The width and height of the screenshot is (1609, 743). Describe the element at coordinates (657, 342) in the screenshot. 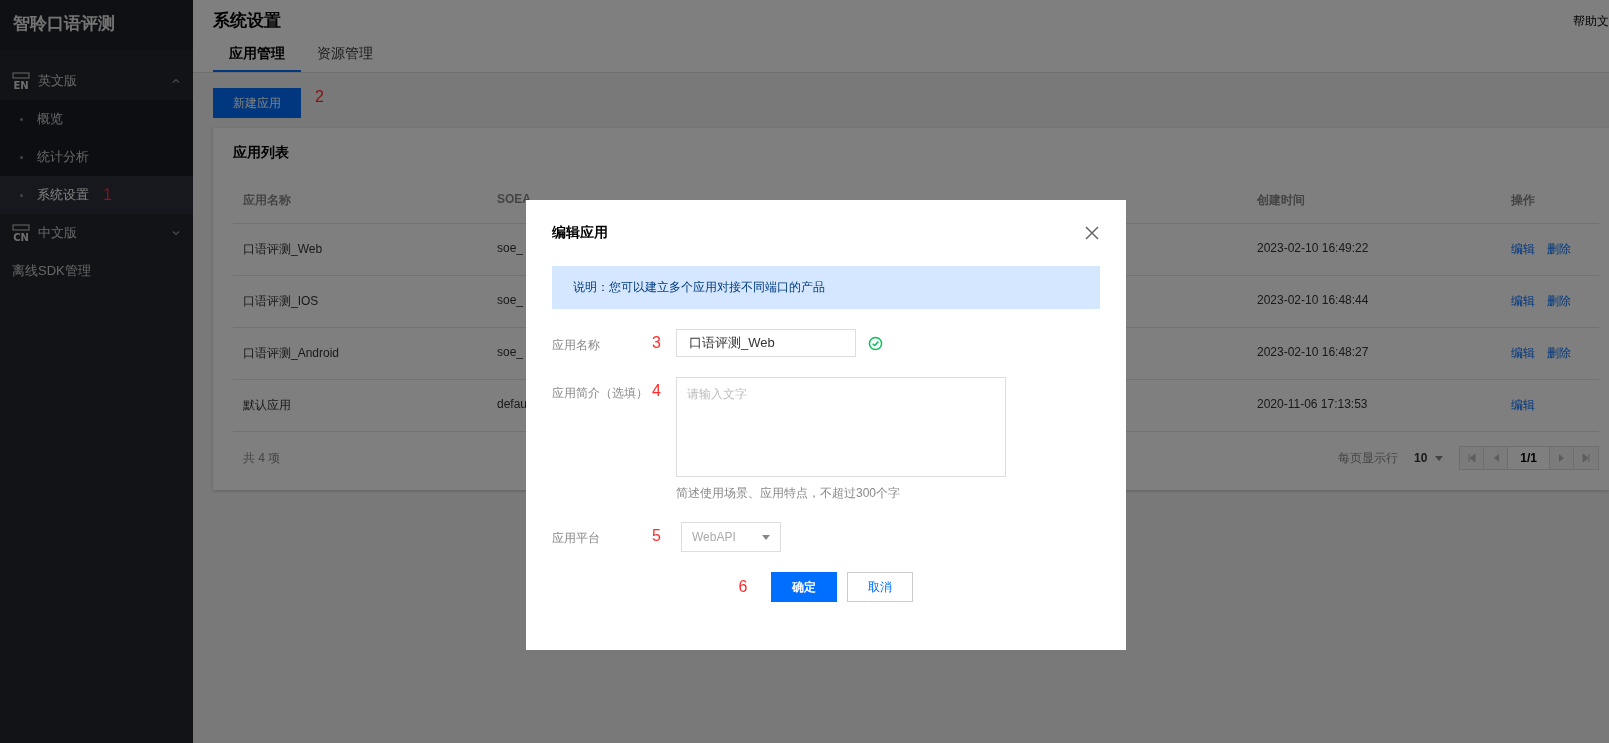

I see `annotation-number: 3` at that location.